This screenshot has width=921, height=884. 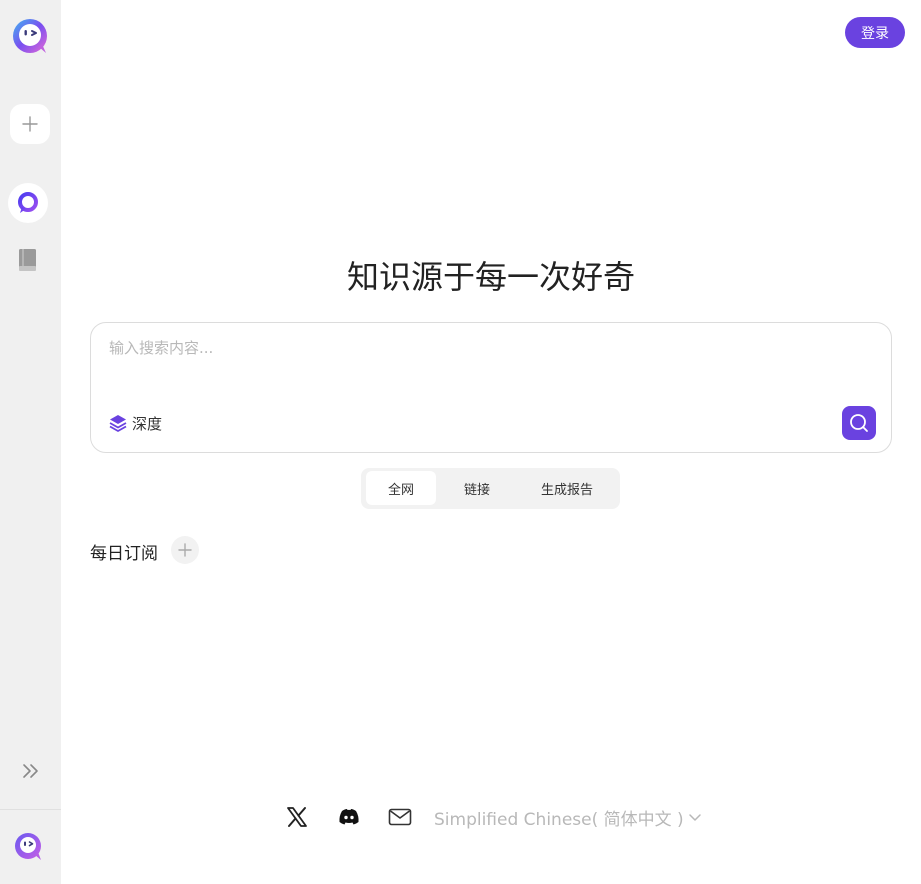 I want to click on language-select: Simplified Chinese( 简体中文 ), so click(x=568, y=817).